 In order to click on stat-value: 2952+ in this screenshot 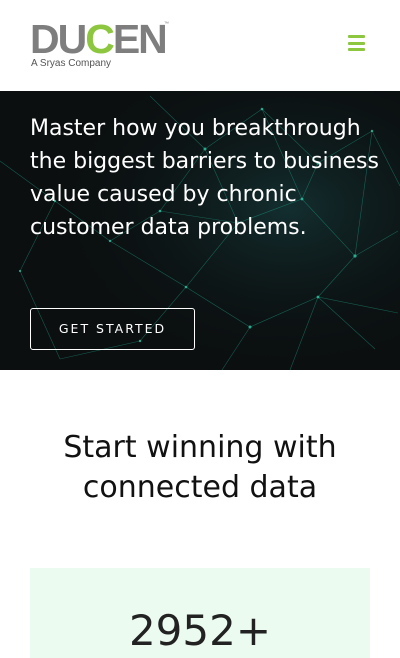, I will do `click(200, 630)`.